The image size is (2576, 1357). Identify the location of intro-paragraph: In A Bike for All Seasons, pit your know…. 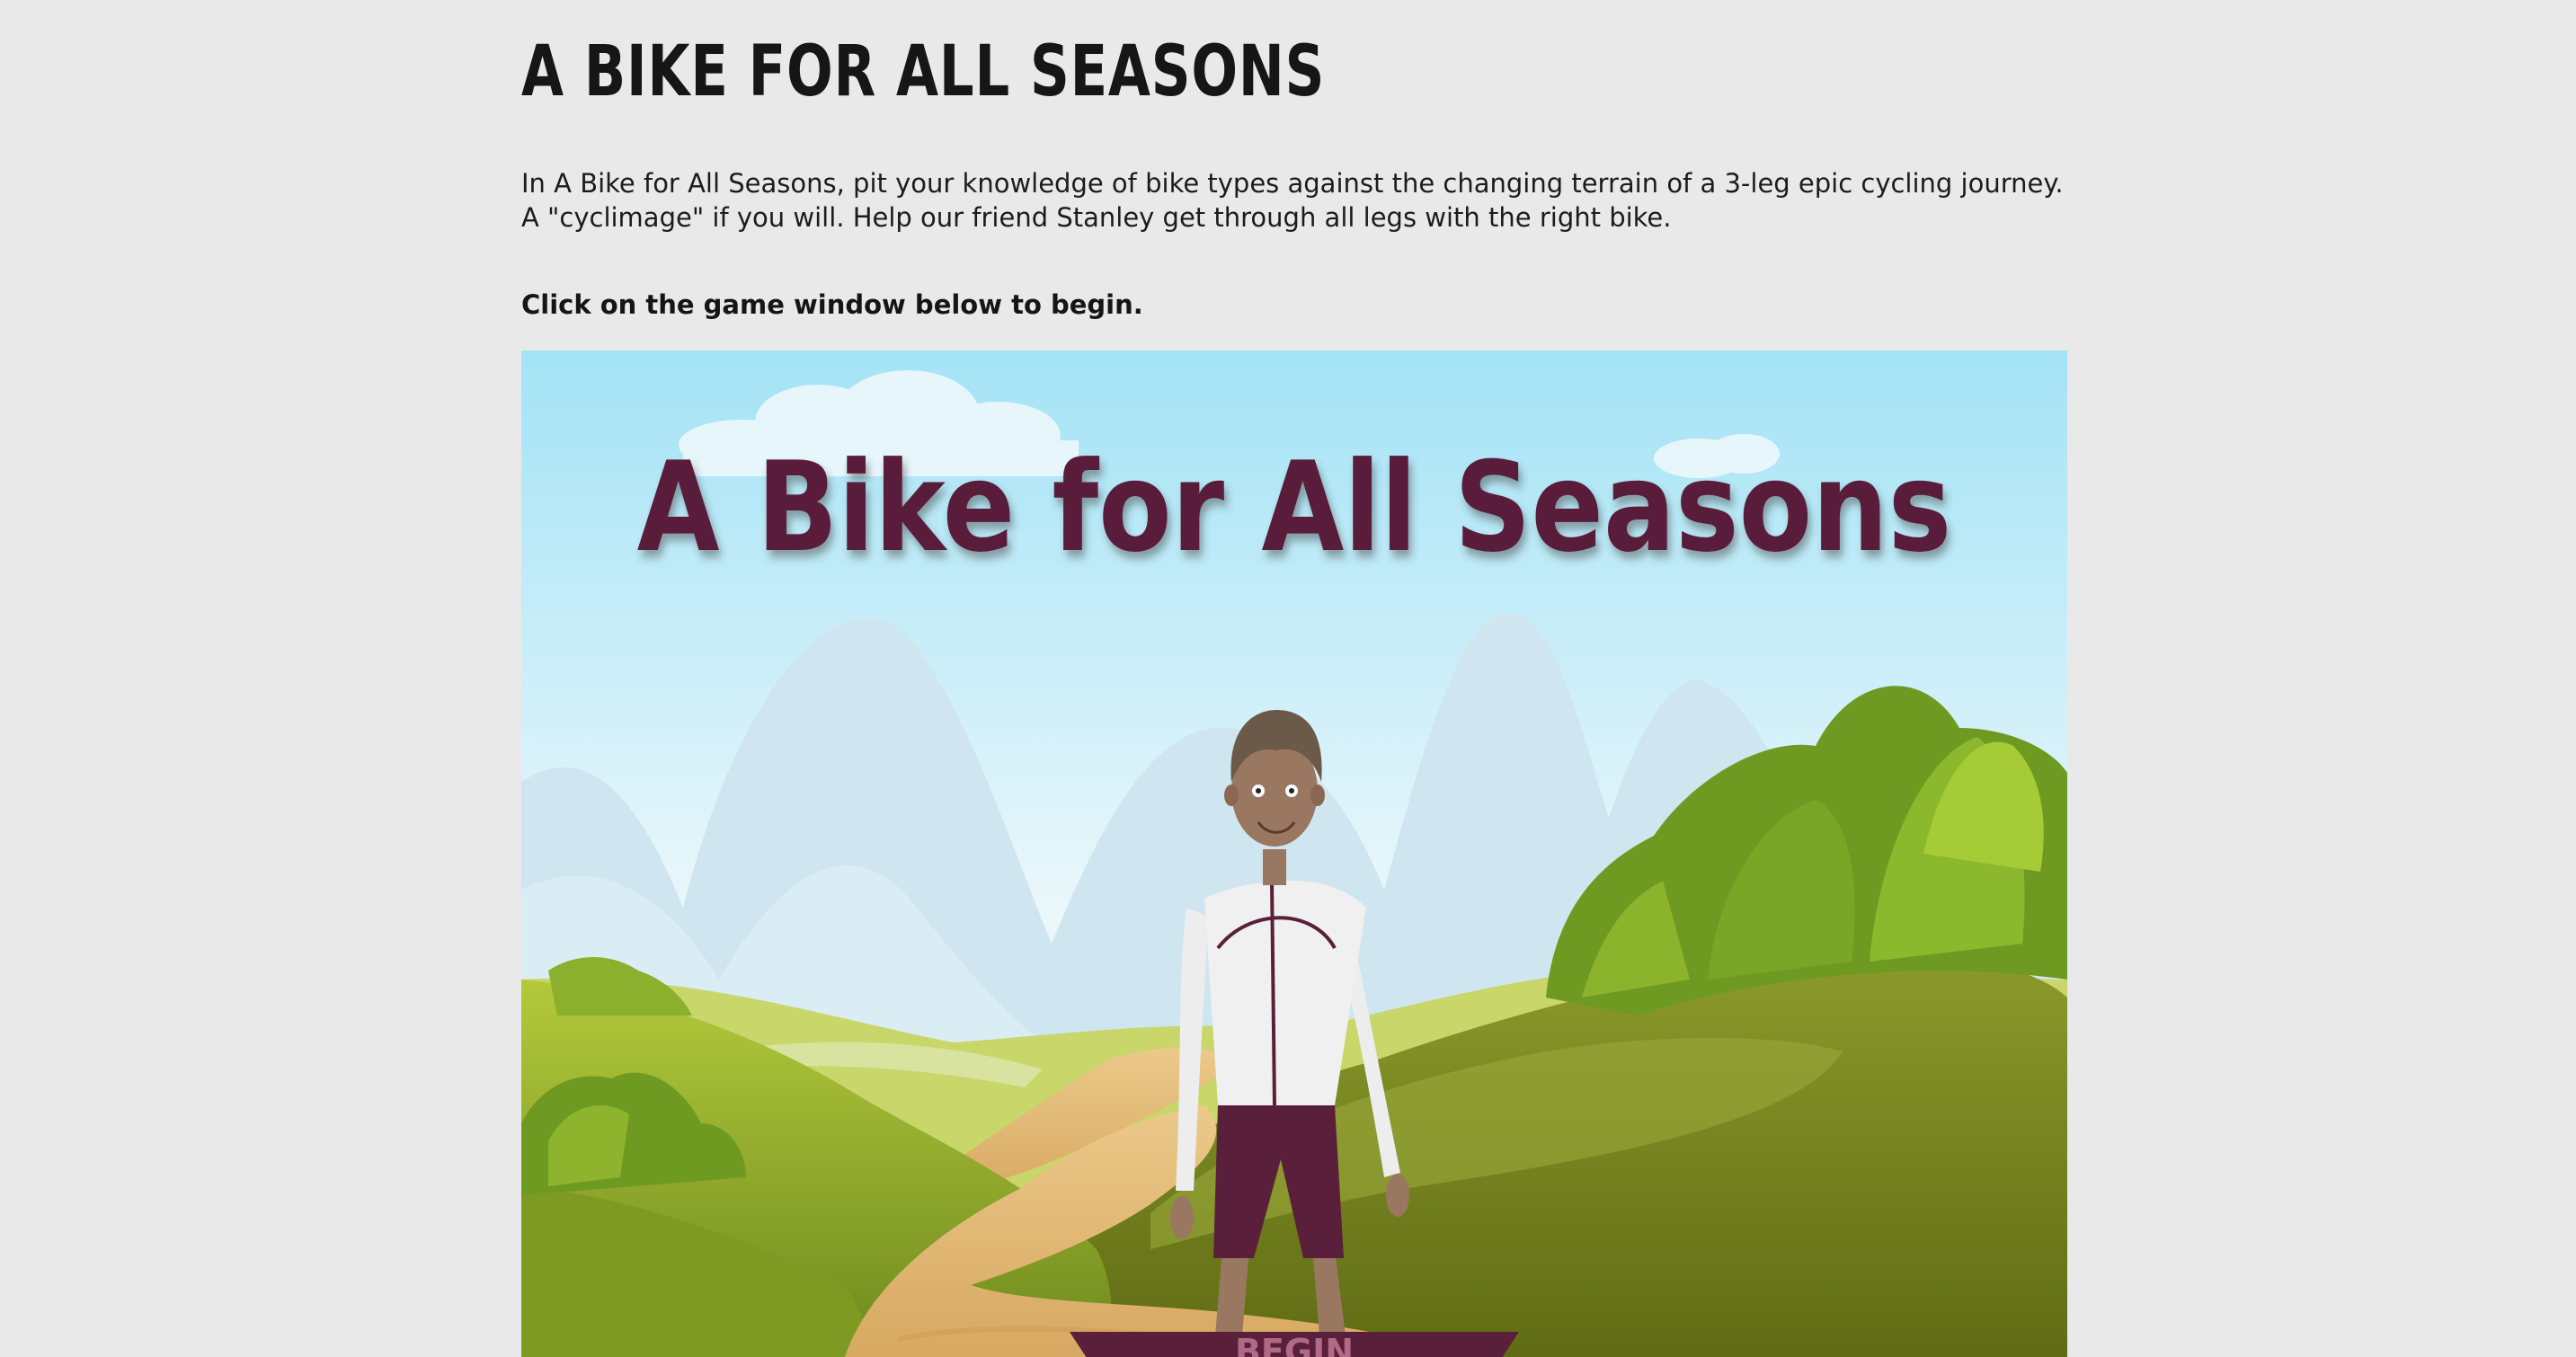
(1292, 200).